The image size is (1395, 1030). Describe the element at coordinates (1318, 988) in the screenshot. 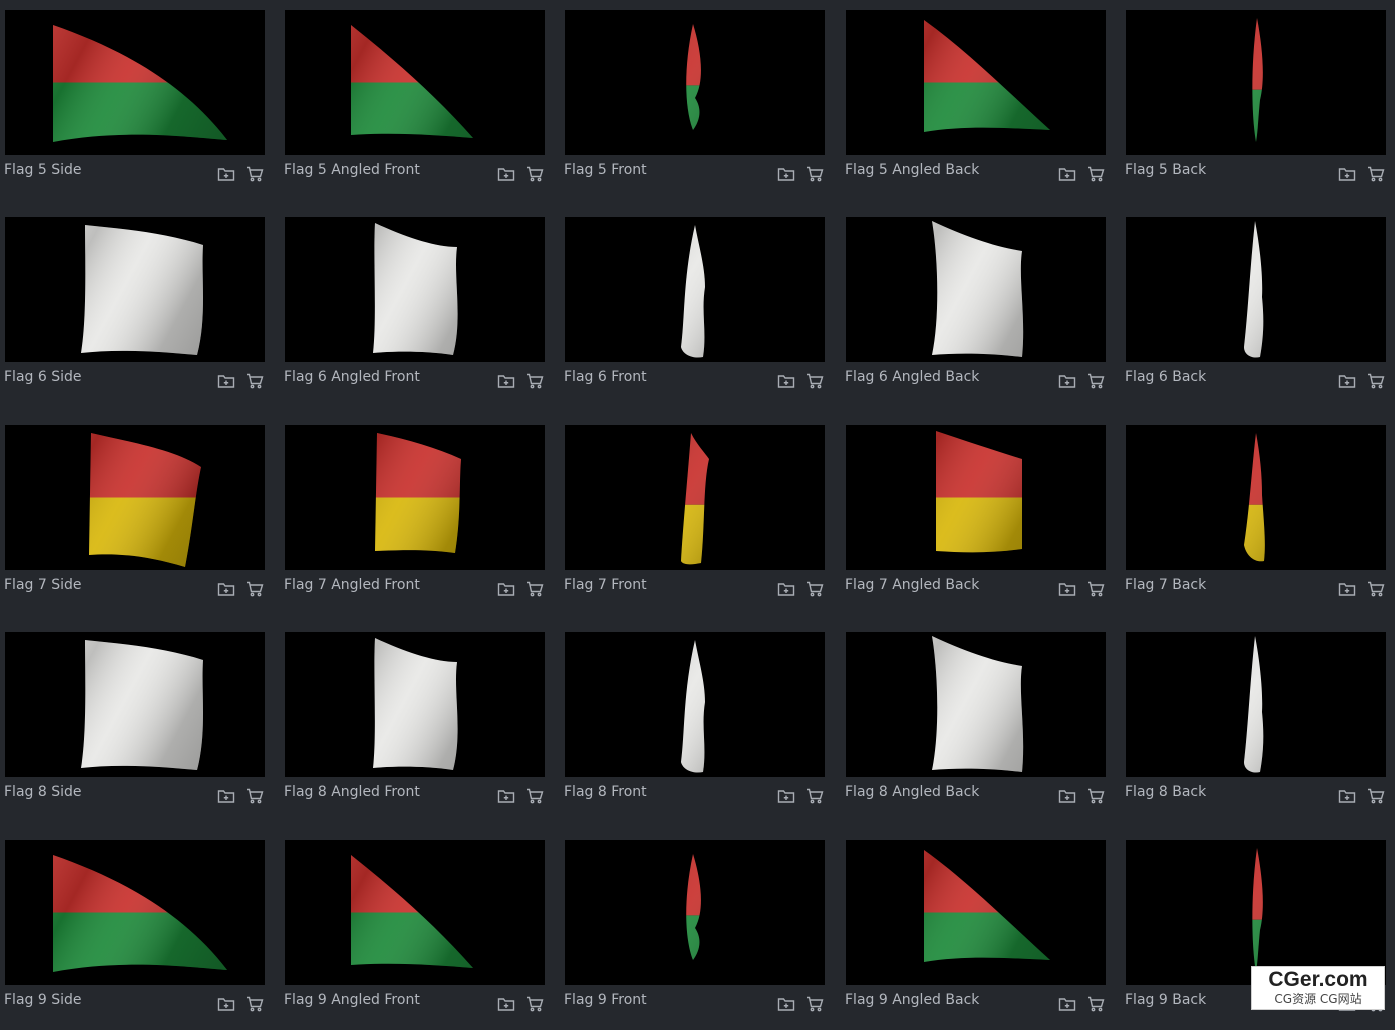

I see `watermark-logo: CGer.com CG资源 CG网站` at that location.